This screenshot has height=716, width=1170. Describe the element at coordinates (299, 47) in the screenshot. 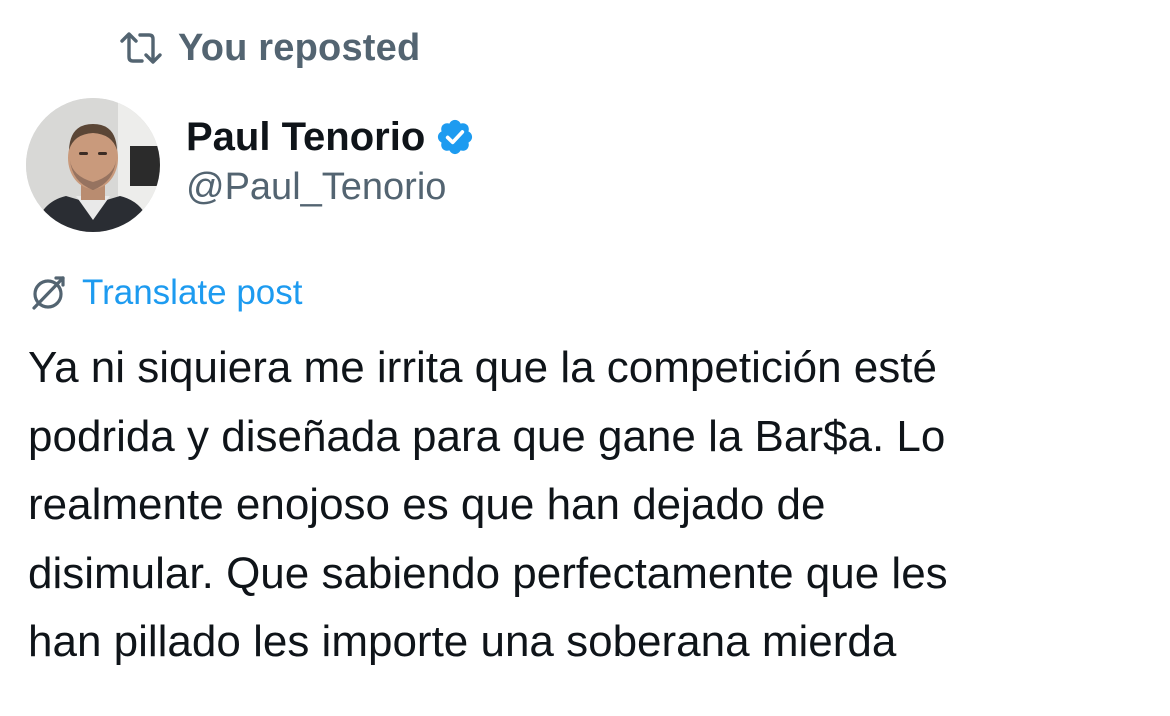

I see `repost-label: You reposted` at that location.